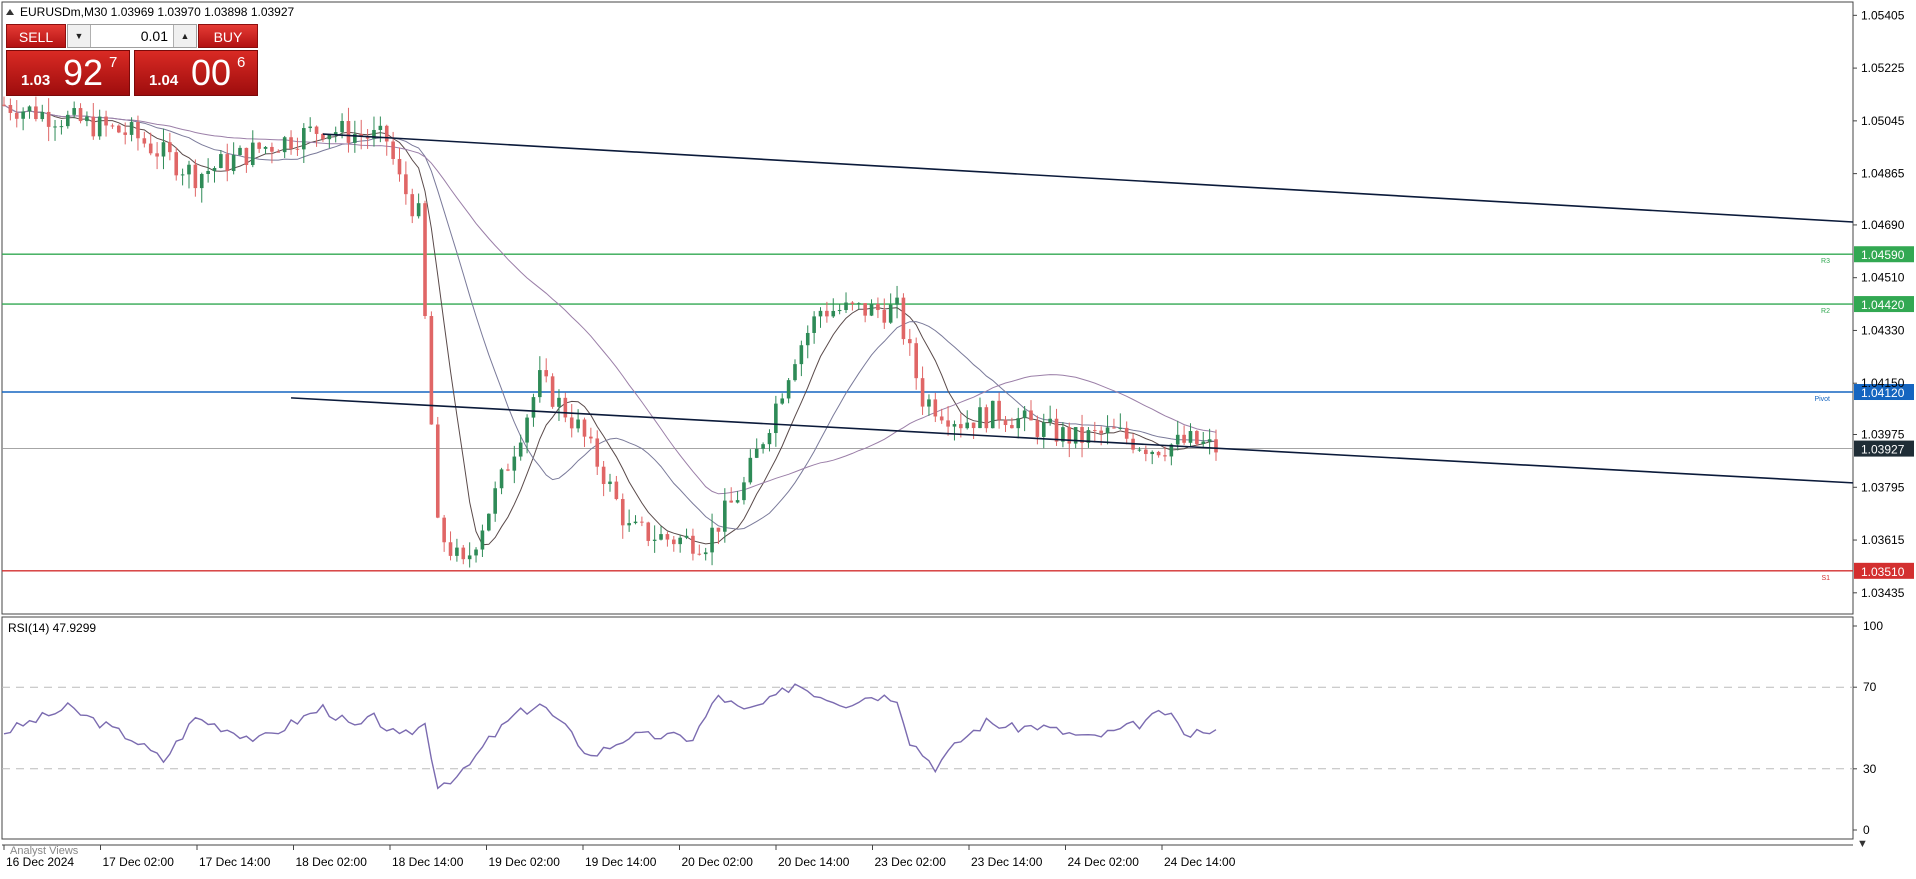 The height and width of the screenshot is (879, 1916). Describe the element at coordinates (1822, 399) in the screenshot. I see `level-tag-pivot: Pivot` at that location.